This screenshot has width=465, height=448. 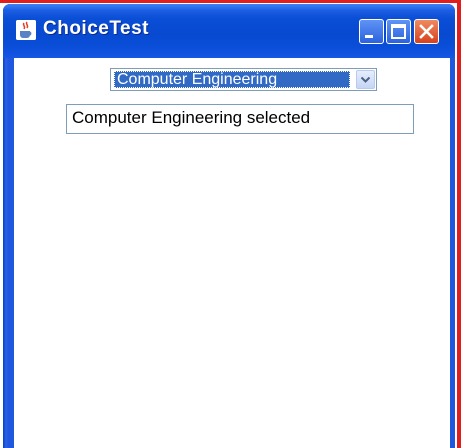 I want to click on minimize-icon, so click(x=369, y=36).